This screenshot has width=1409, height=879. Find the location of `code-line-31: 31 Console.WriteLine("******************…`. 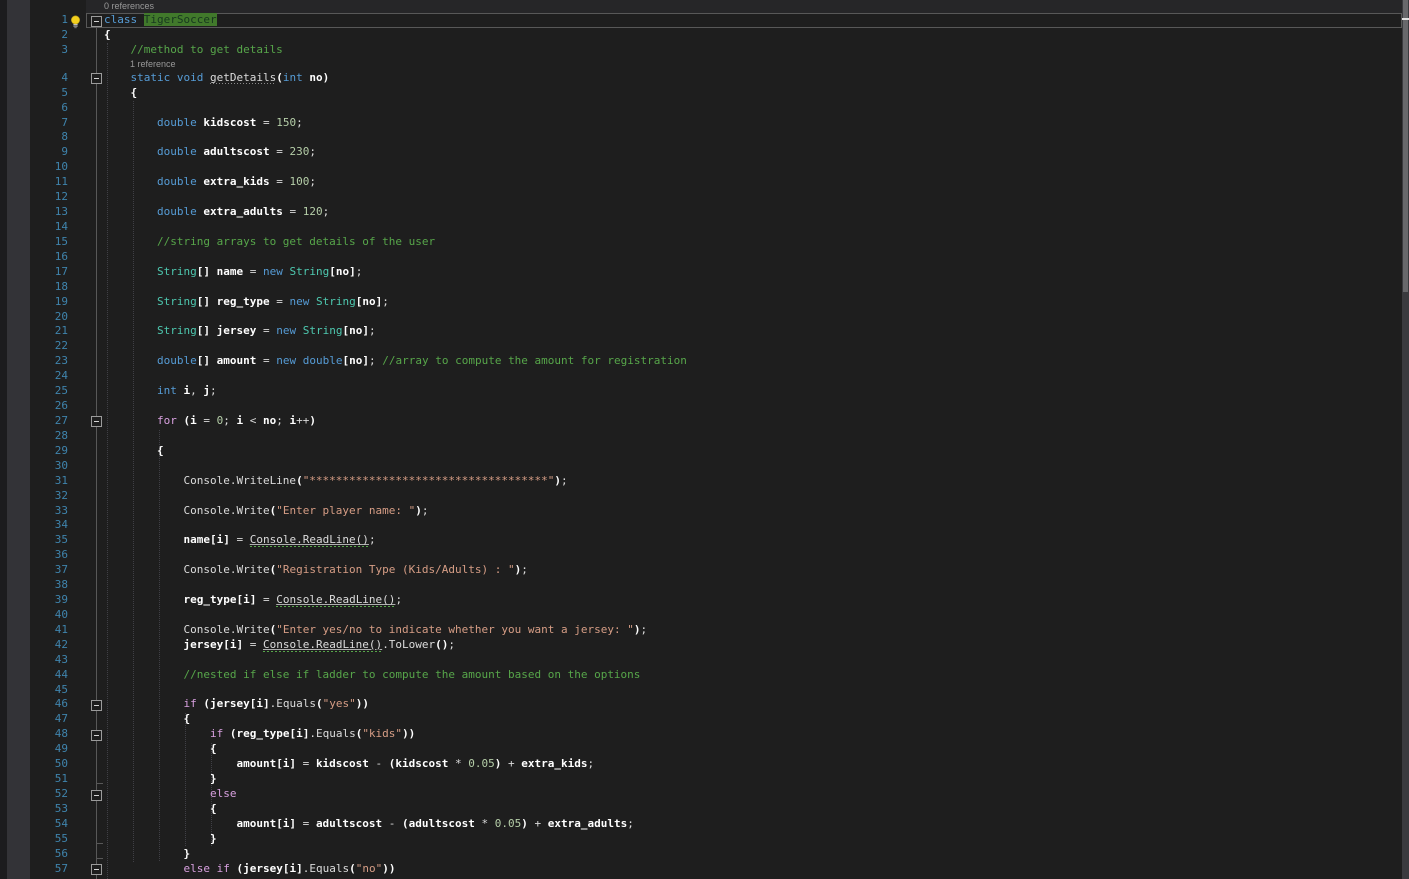

code-line-31: 31 Console.WriteLine("******************… is located at coordinates (704, 481).